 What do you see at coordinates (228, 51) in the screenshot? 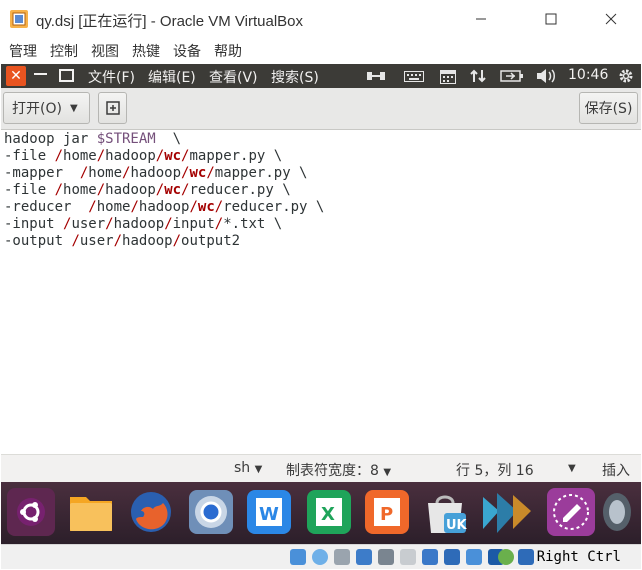
I see `menu-help: 帮助` at bounding box center [228, 51].